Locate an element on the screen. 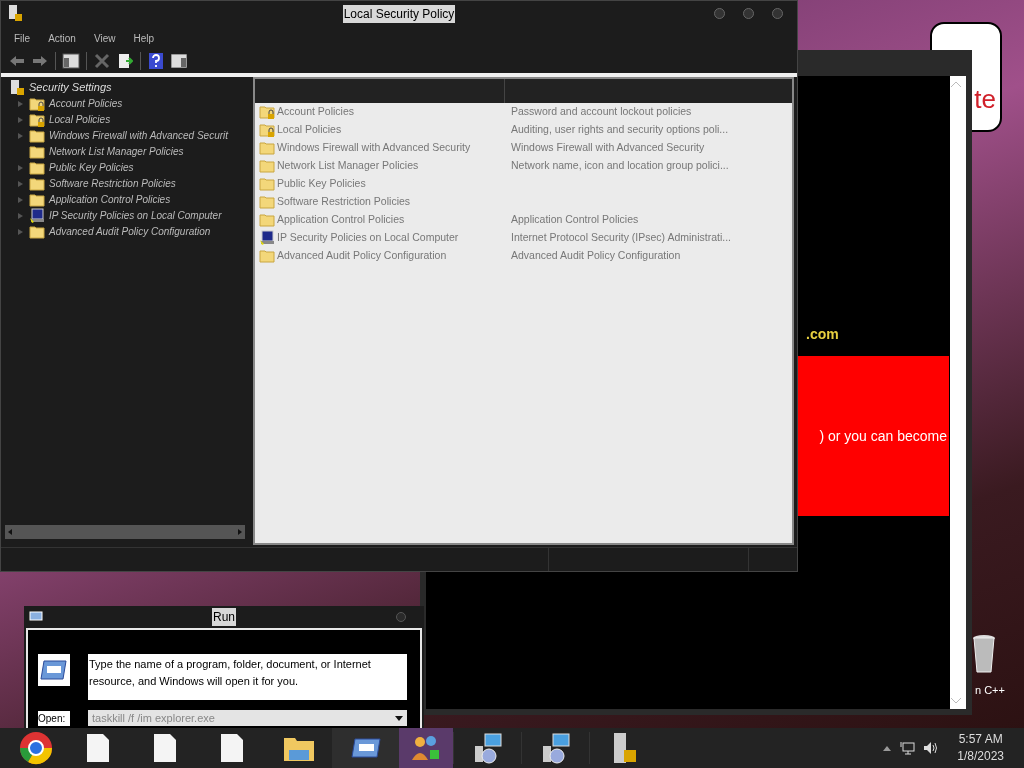 The image size is (1024, 768). help-icon is located at coordinates (156, 61).